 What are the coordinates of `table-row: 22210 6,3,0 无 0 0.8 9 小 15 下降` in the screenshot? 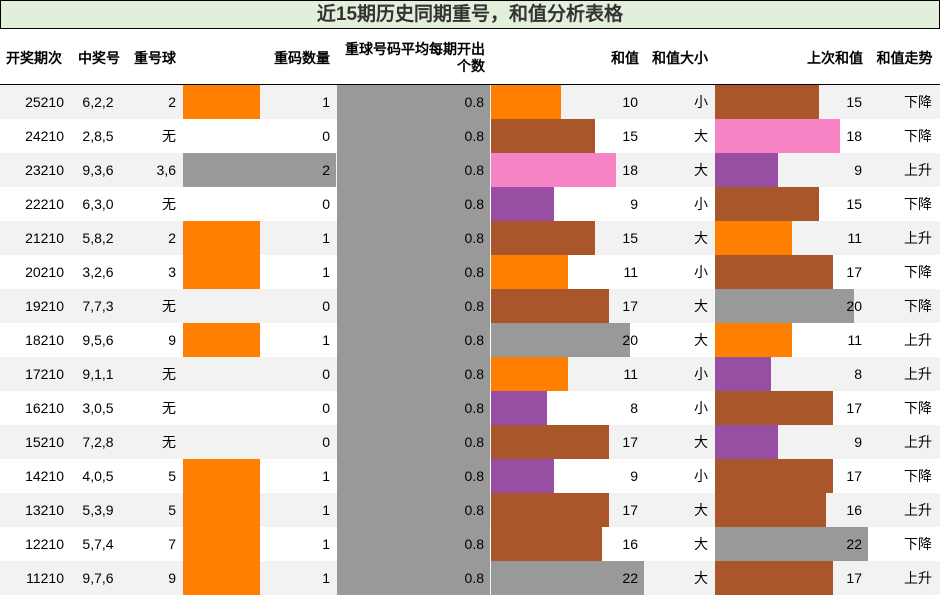 It's located at (470, 204).